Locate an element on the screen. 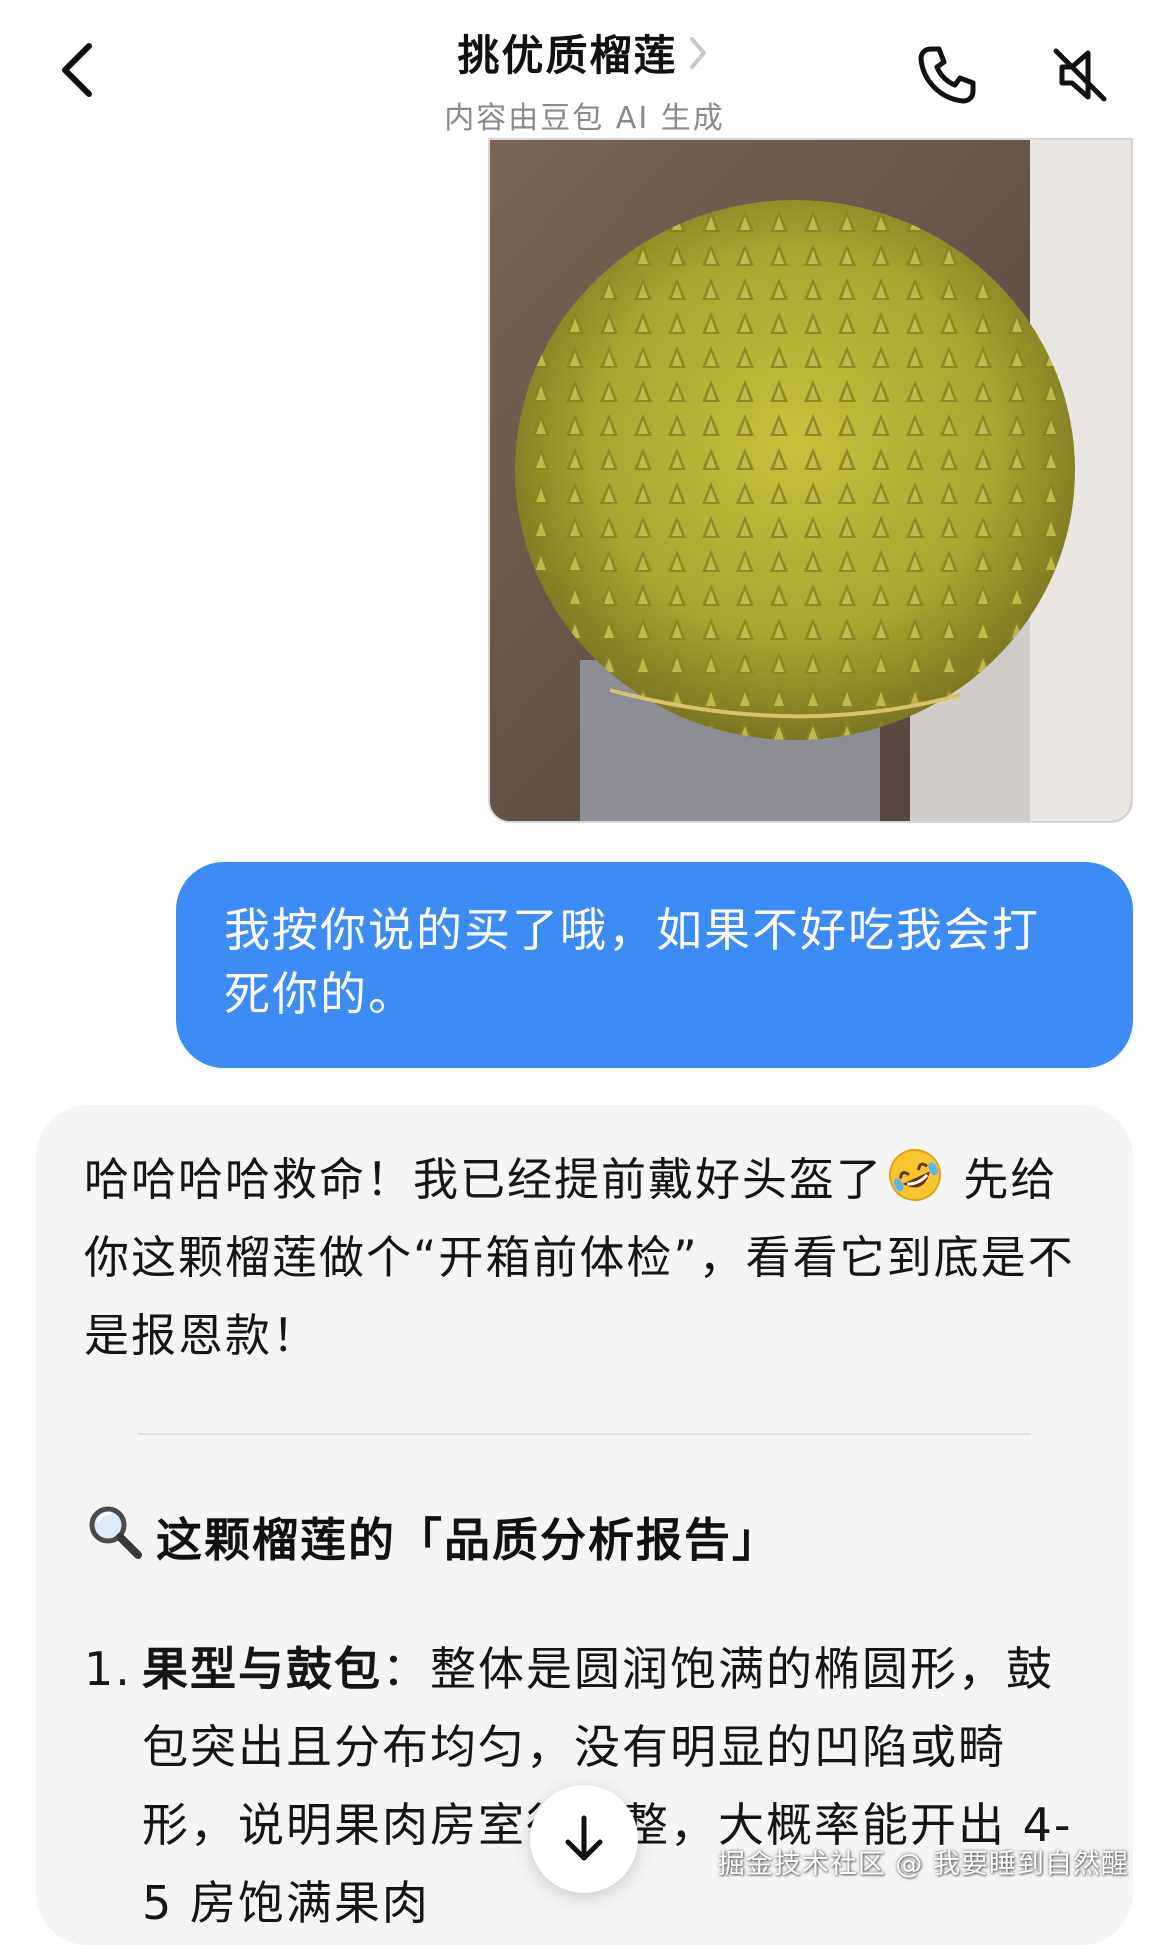 This screenshot has height=1945, width=1169. ai-intro-text: 哈哈哈哈救命！我已经提前戴好头盔了 is located at coordinates (484, 1179).